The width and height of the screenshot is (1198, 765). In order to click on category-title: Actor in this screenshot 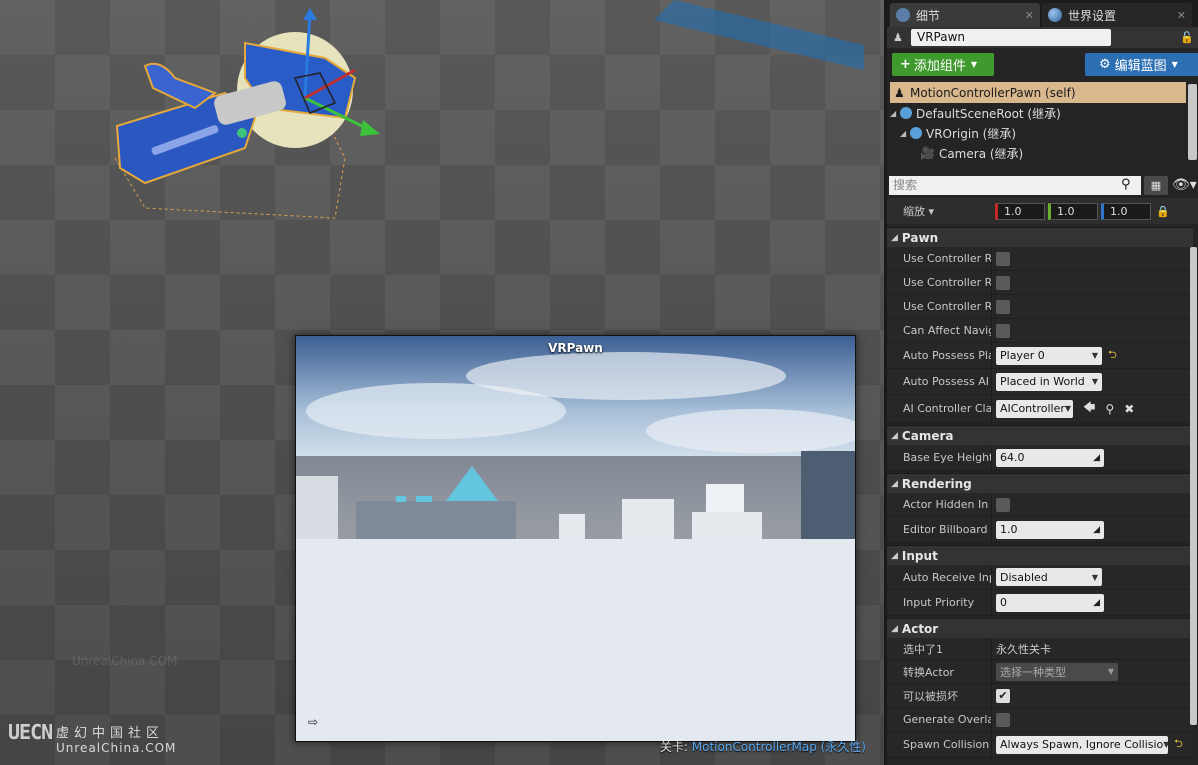, I will do `click(920, 628)`.